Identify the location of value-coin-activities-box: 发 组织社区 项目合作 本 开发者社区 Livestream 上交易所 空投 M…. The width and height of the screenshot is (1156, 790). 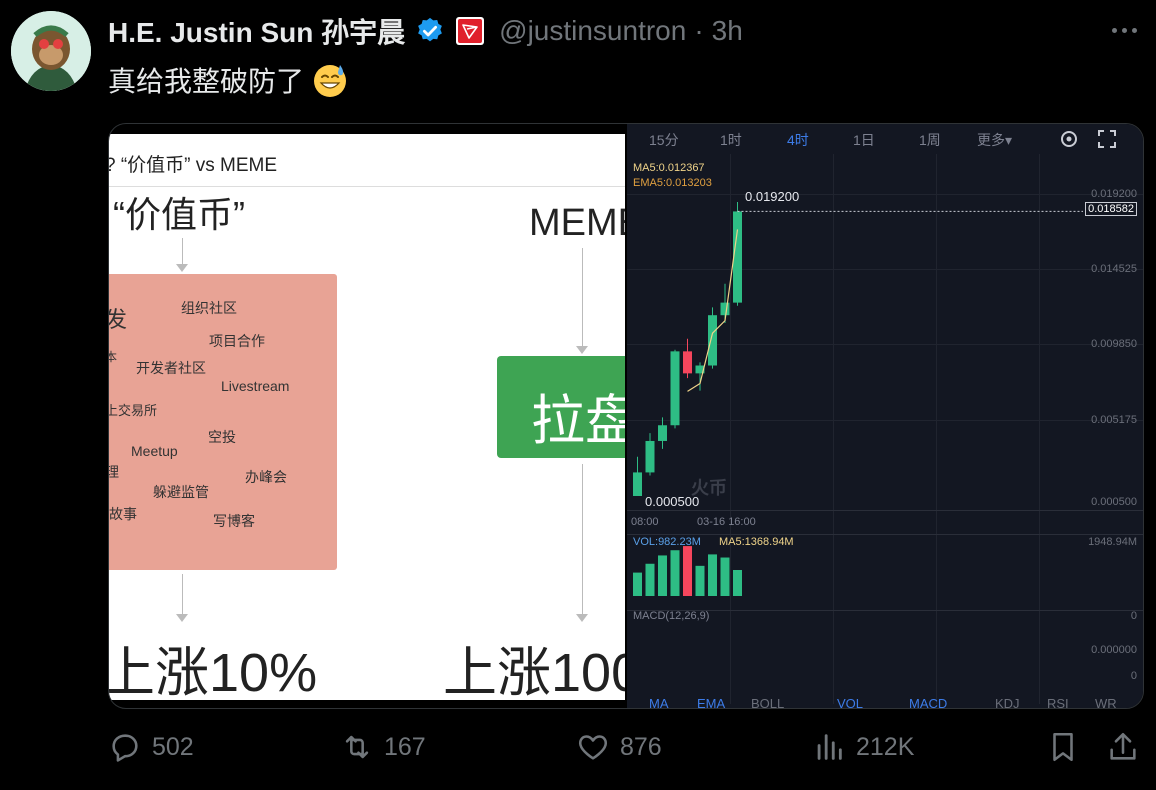
(223, 422).